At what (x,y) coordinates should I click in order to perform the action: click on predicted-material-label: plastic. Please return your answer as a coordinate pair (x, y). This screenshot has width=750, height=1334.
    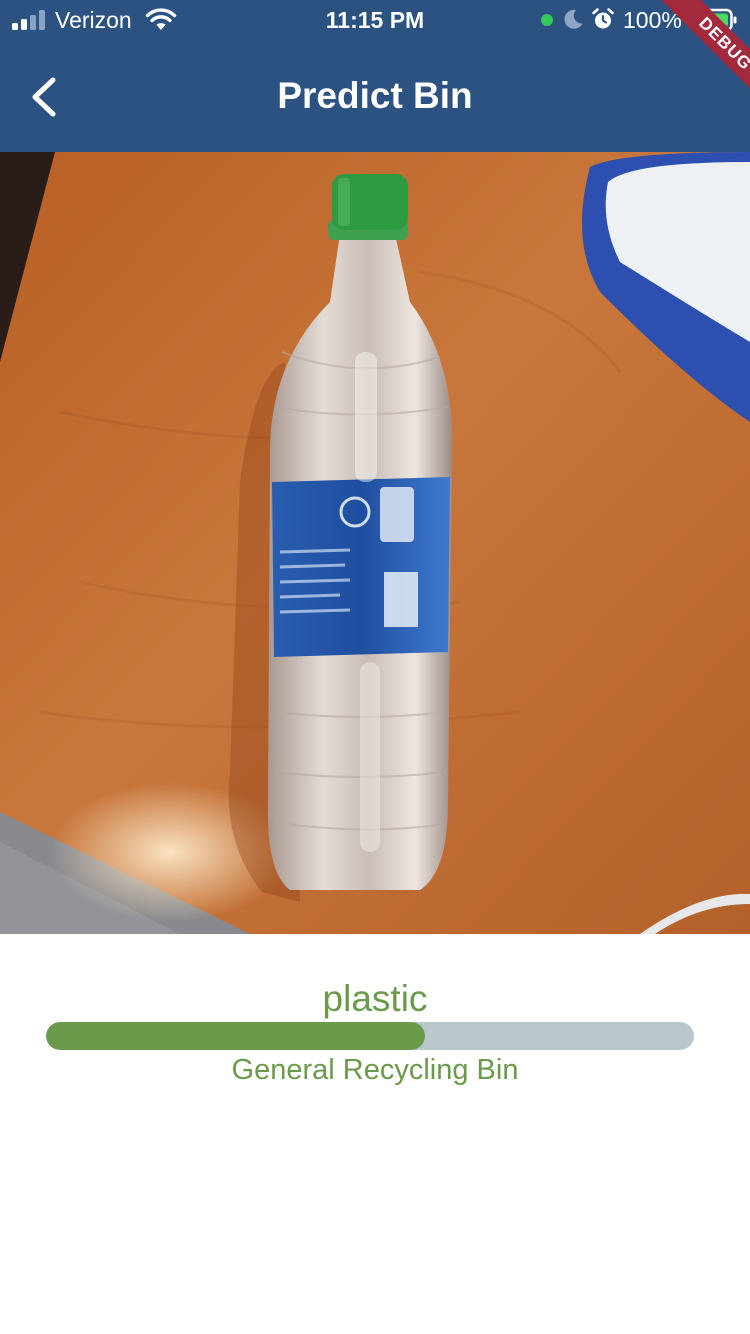
    Looking at the image, I should click on (375, 998).